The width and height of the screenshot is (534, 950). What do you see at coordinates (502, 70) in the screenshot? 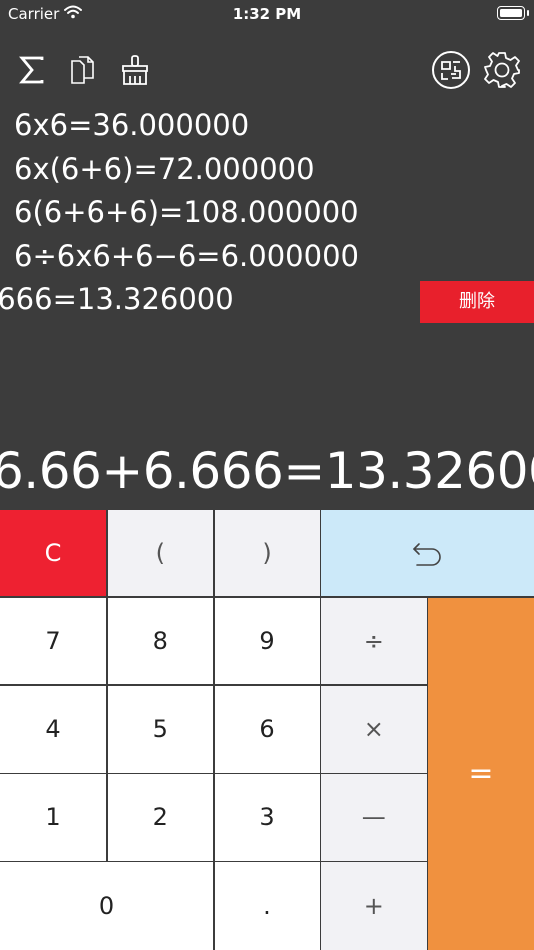
I see `gear-icon` at bounding box center [502, 70].